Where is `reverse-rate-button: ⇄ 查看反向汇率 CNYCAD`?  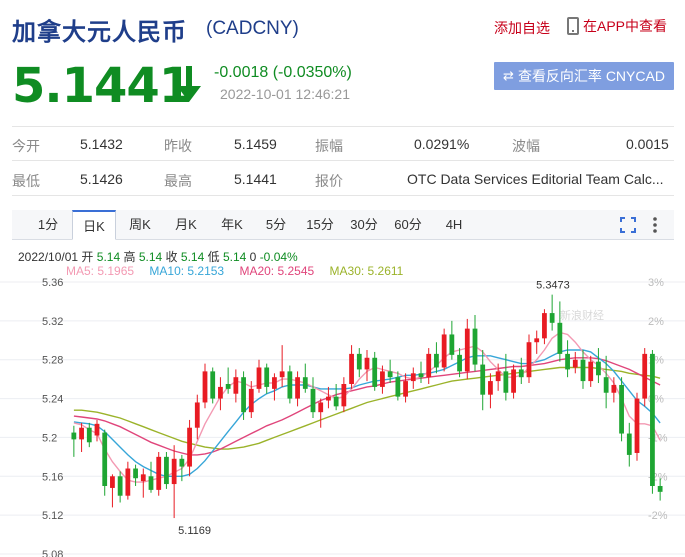
reverse-rate-button: ⇄ 查看反向汇率 CNYCAD is located at coordinates (584, 76).